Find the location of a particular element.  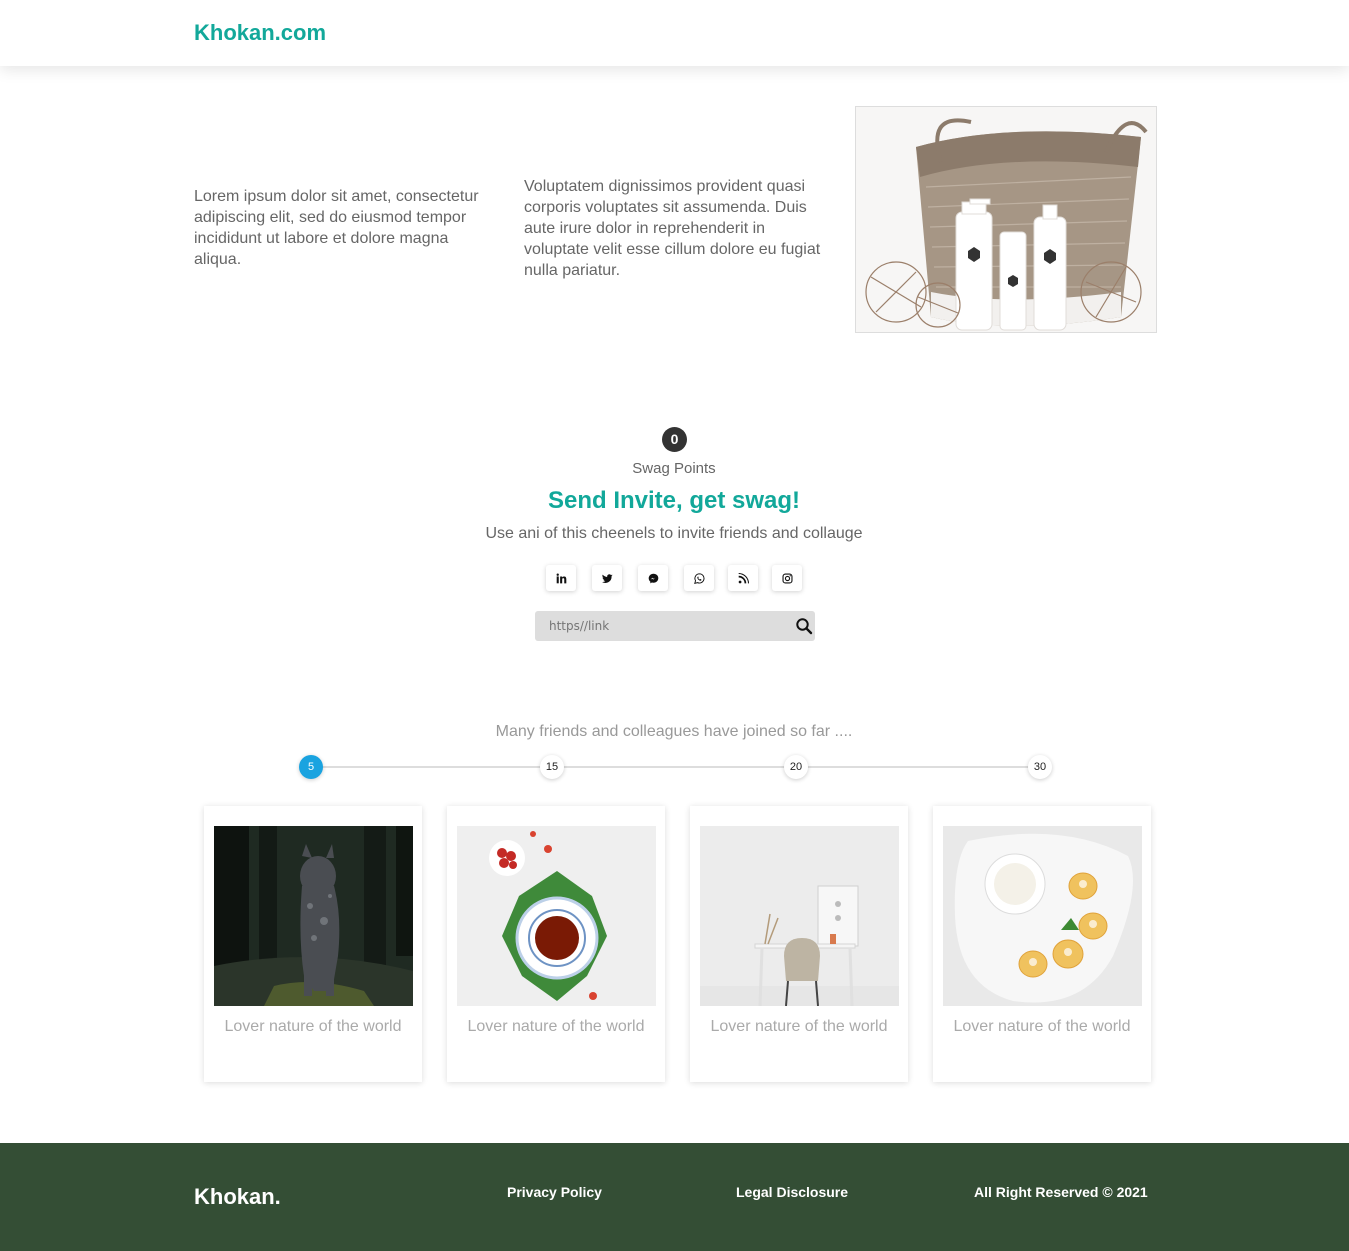

privacy-policy-link: Privacy Policy is located at coordinates (554, 1192).